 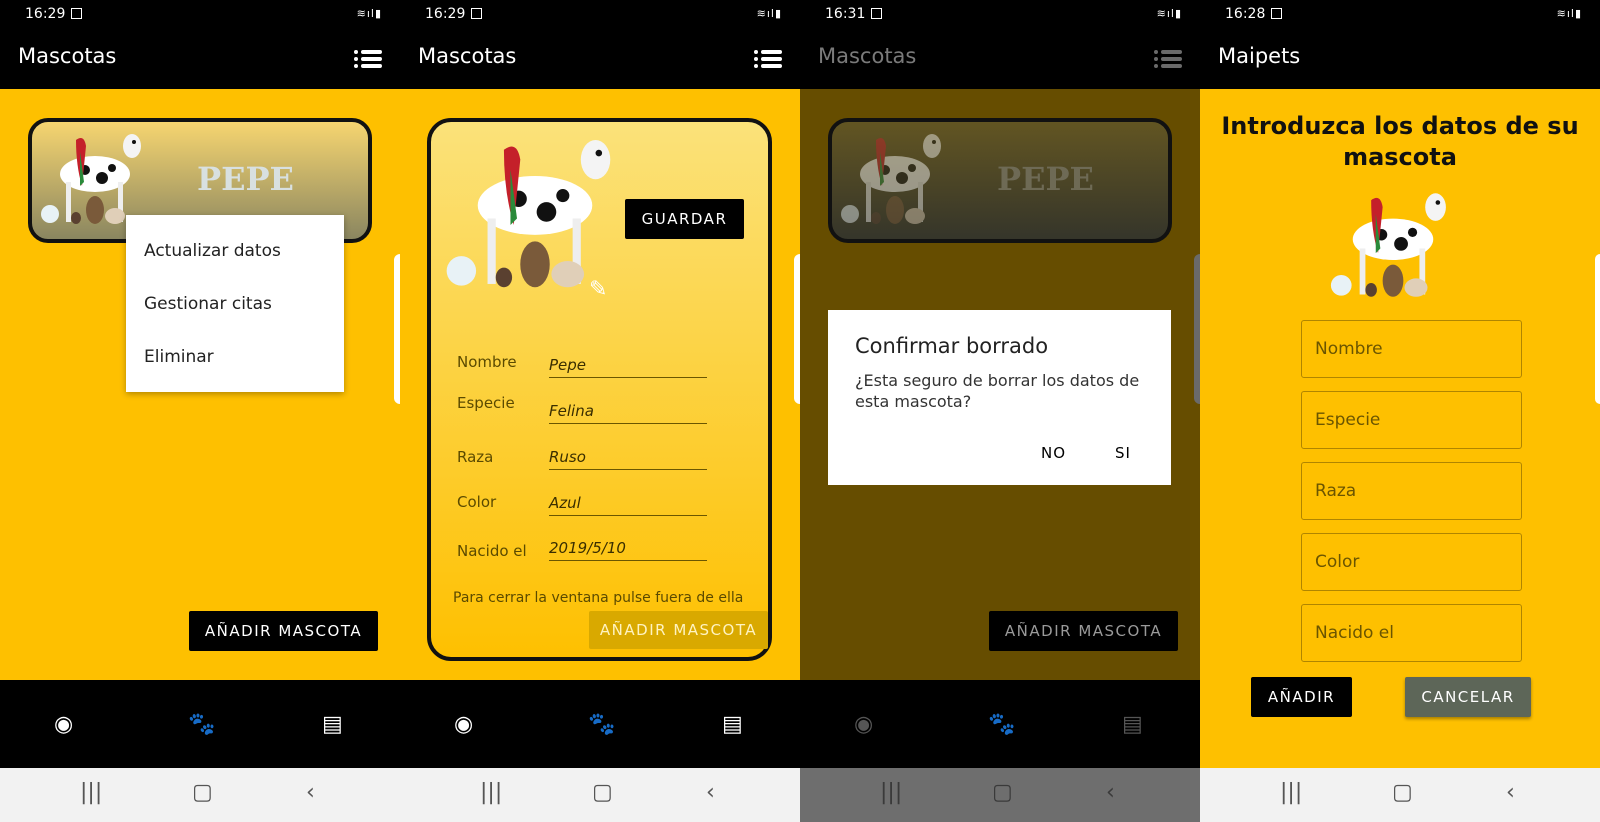 What do you see at coordinates (235, 361) in the screenshot?
I see `menu-item-delete: Eliminar` at bounding box center [235, 361].